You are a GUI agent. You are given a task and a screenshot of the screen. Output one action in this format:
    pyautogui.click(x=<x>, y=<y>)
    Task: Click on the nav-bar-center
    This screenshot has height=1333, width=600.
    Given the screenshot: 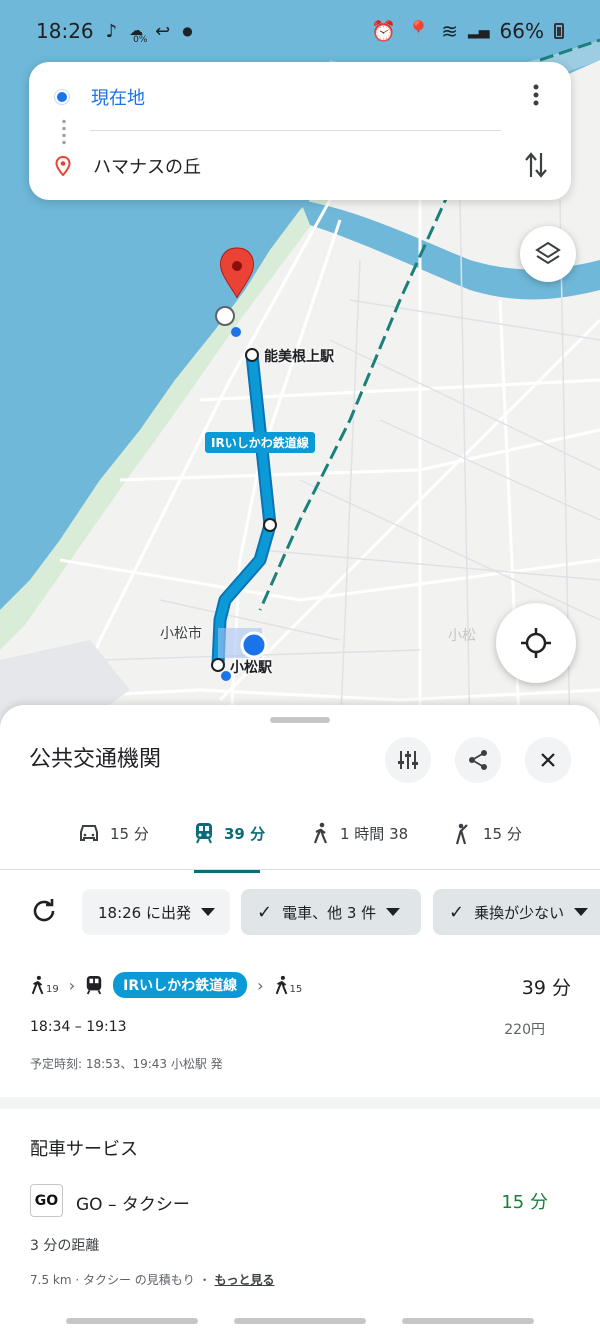 What is the action you would take?
    pyautogui.click(x=300, y=1321)
    